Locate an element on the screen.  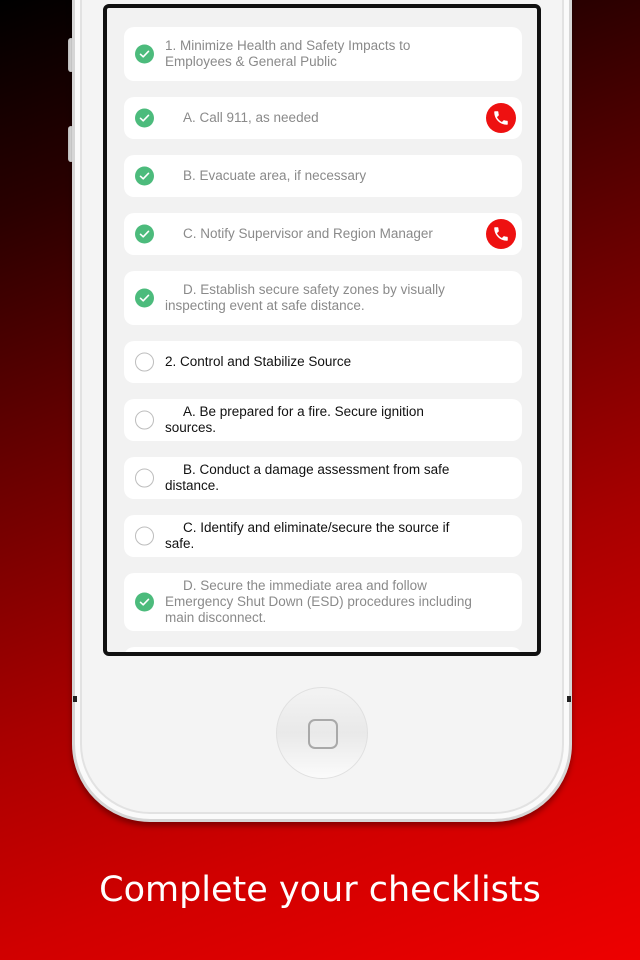
home-button is located at coordinates (322, 733).